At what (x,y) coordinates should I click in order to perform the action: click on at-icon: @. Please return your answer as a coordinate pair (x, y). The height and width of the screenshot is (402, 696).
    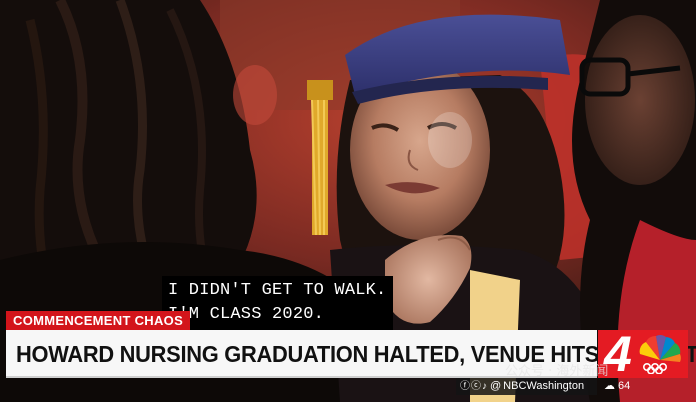
    Looking at the image, I should click on (496, 386).